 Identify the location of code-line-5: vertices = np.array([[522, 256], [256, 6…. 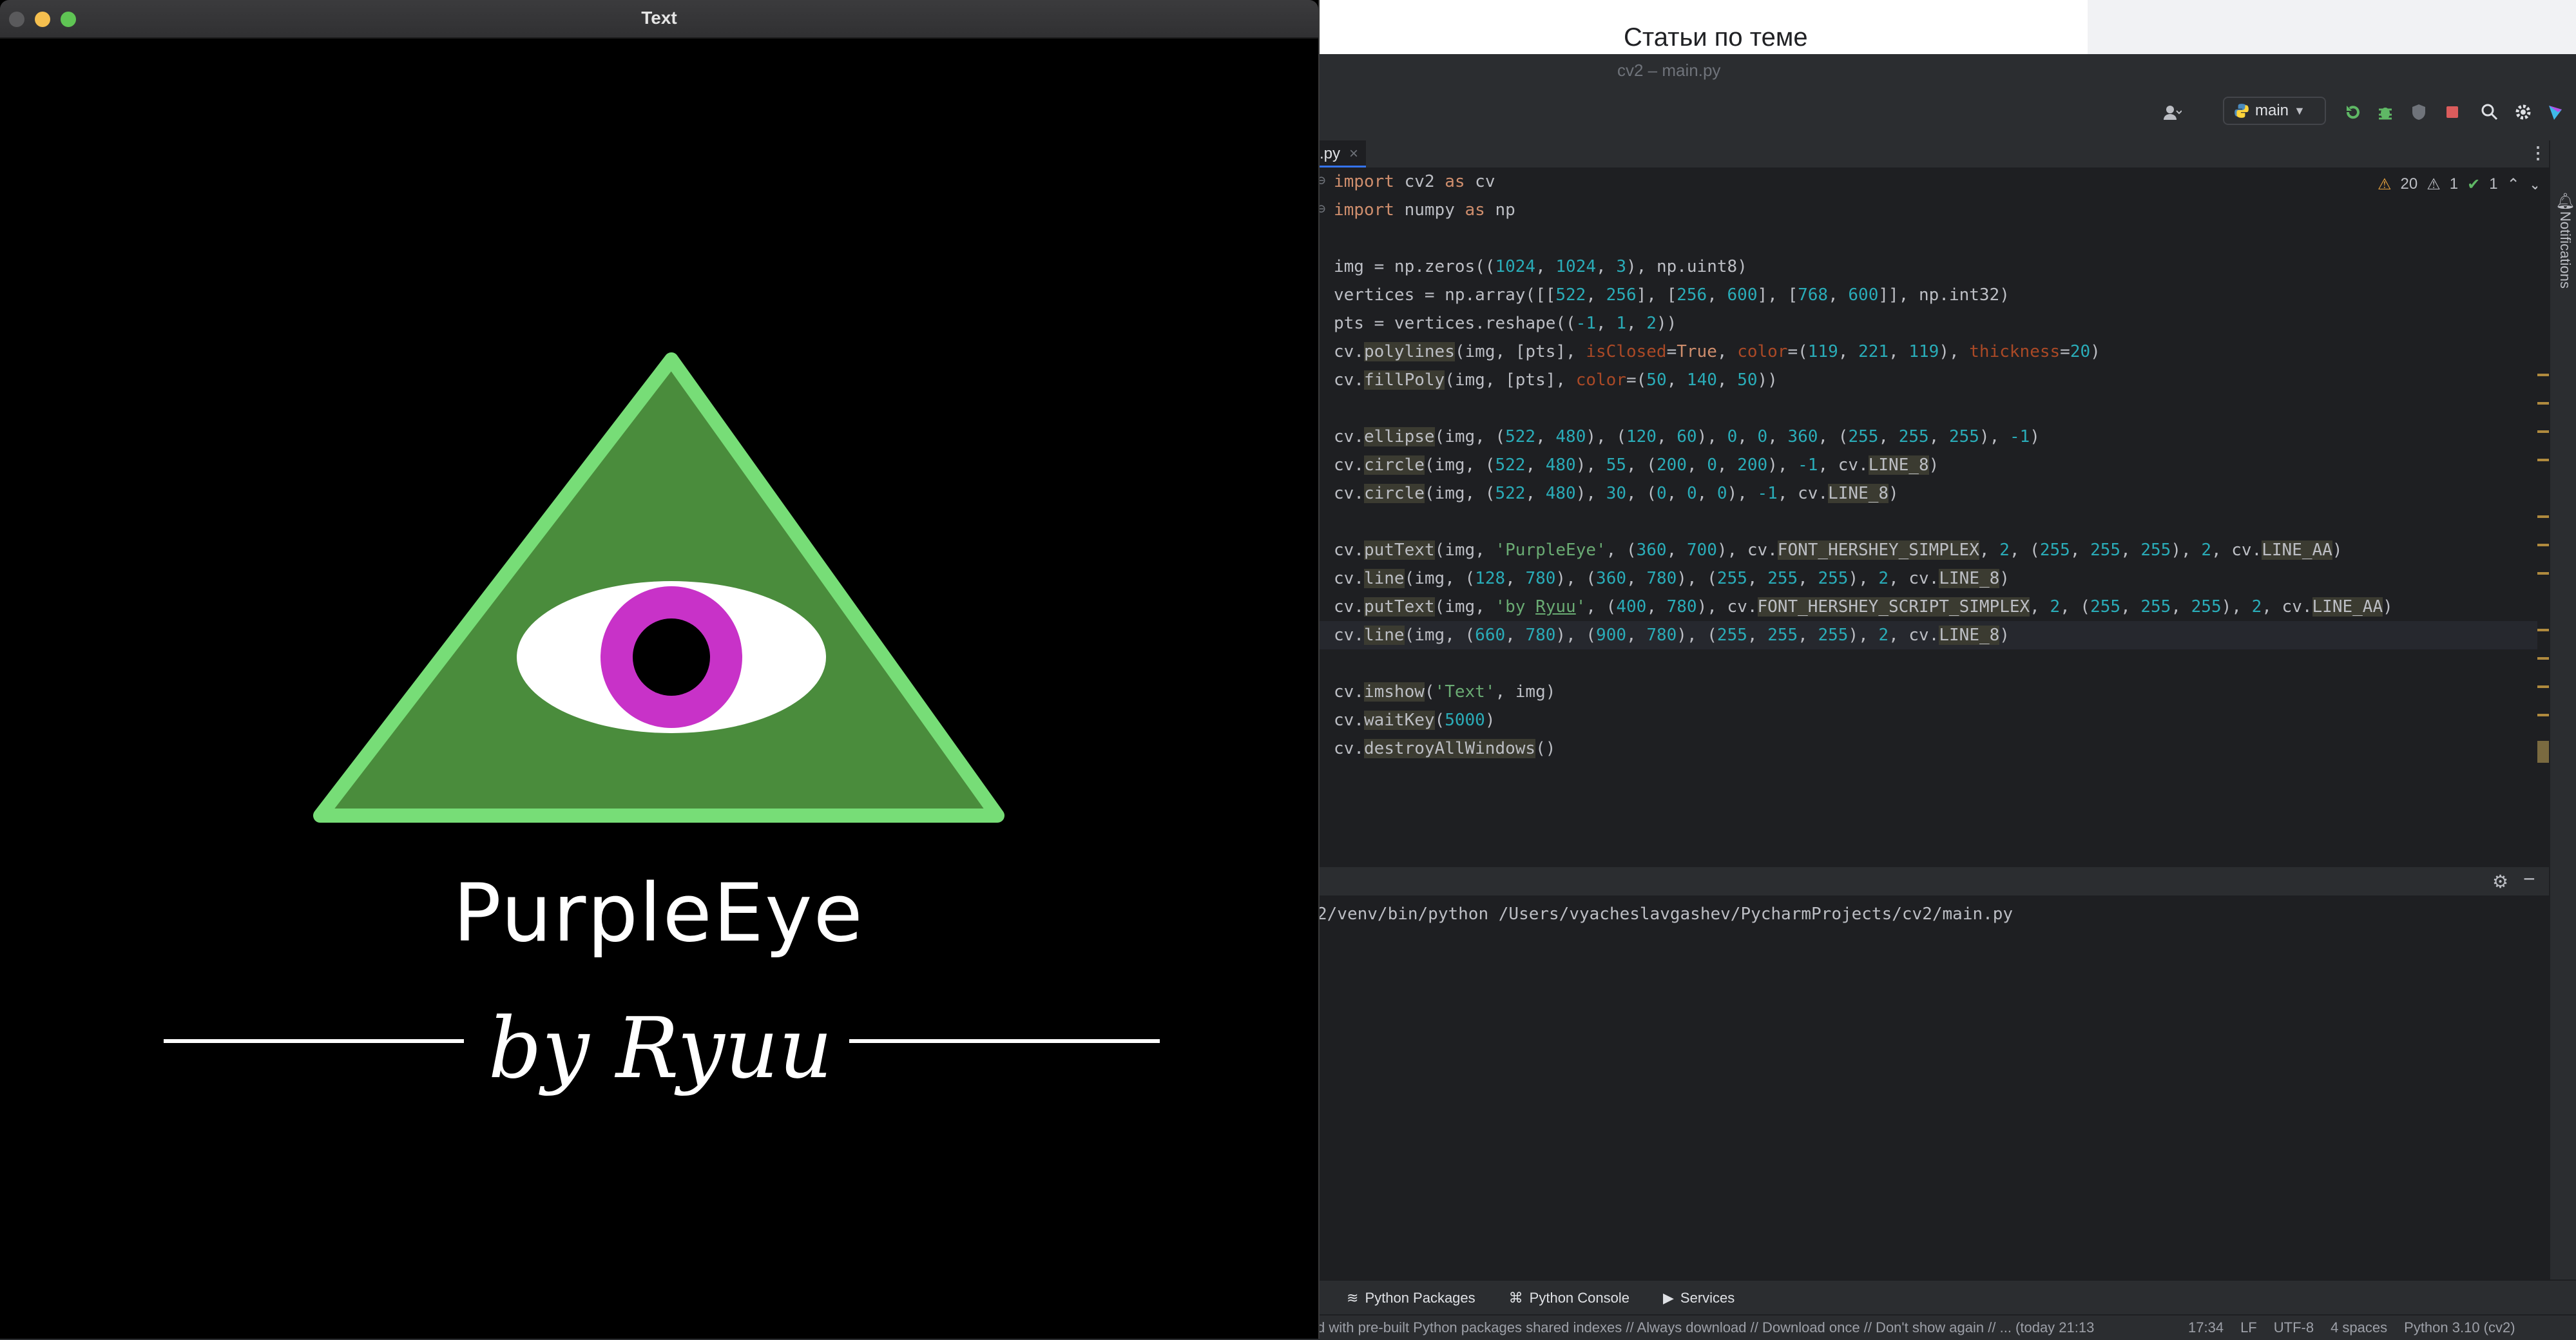
(1672, 295).